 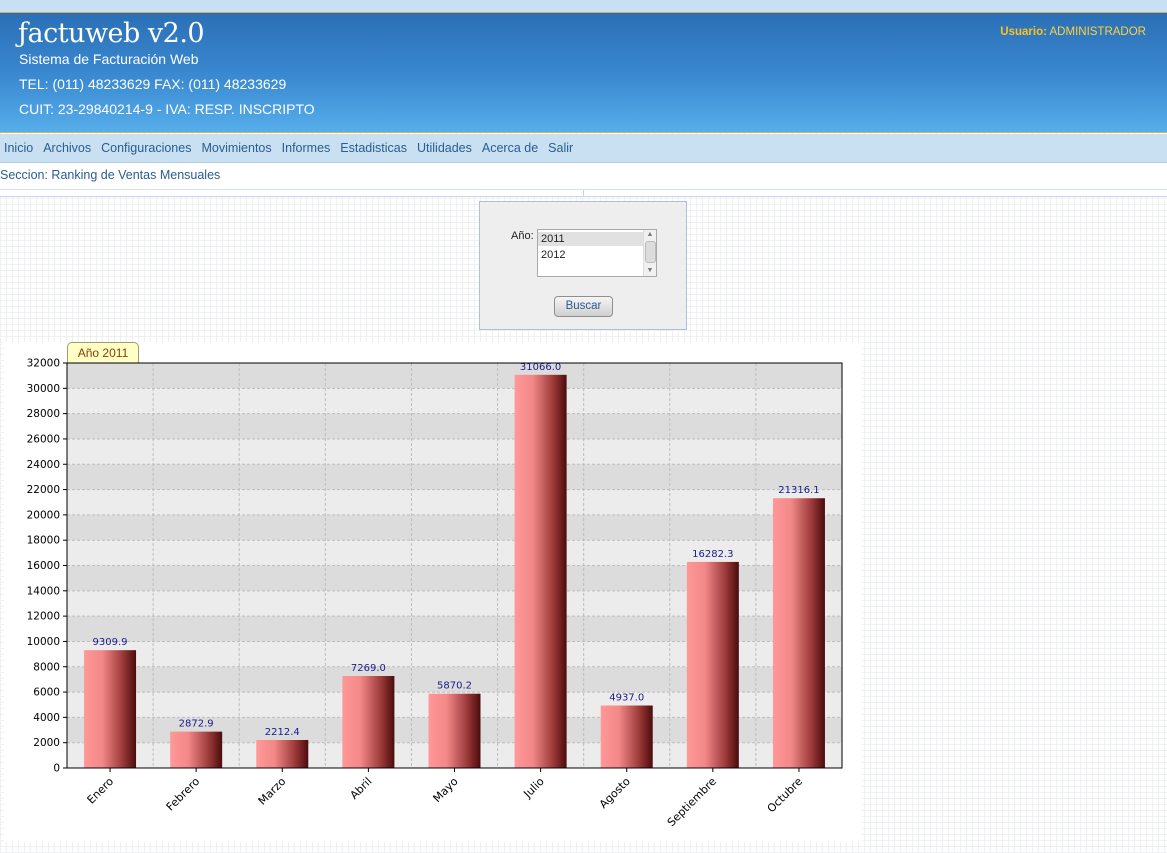 What do you see at coordinates (103, 352) in the screenshot?
I see `chart-year-tab: Año 2011` at bounding box center [103, 352].